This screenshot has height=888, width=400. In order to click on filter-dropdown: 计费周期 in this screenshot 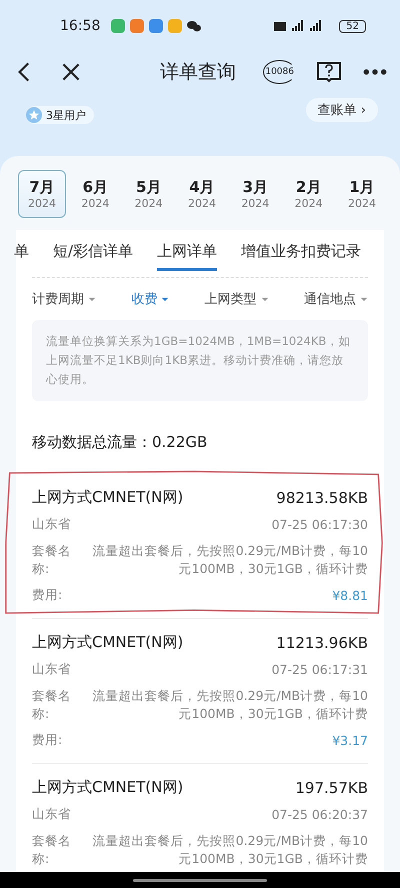, I will do `click(64, 299)`.